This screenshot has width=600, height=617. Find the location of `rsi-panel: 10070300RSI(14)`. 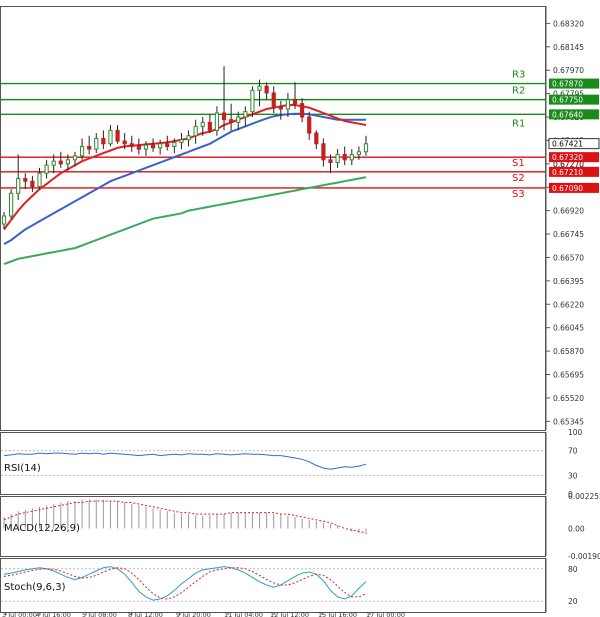

rsi-panel: 10070300RSI(14) is located at coordinates (291, 463).